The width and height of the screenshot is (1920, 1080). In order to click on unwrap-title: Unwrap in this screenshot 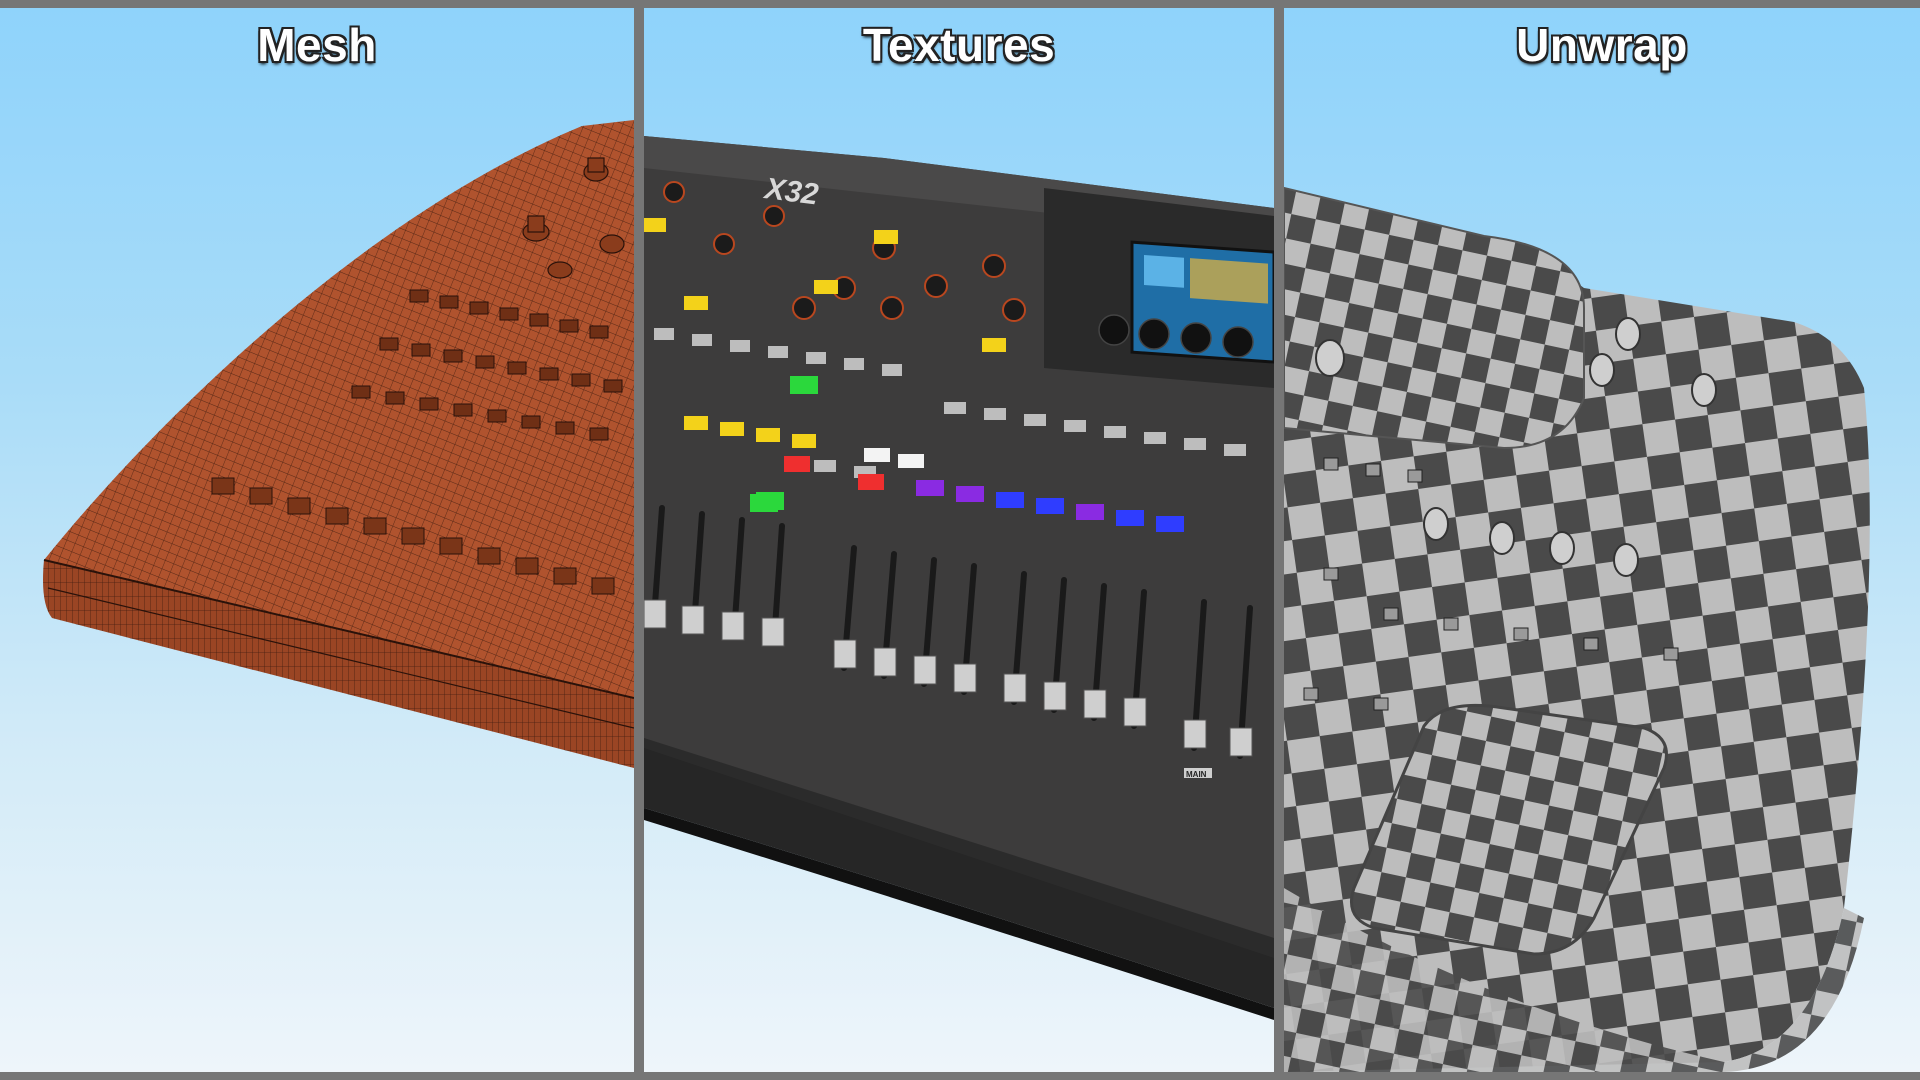, I will do `click(1602, 45)`.